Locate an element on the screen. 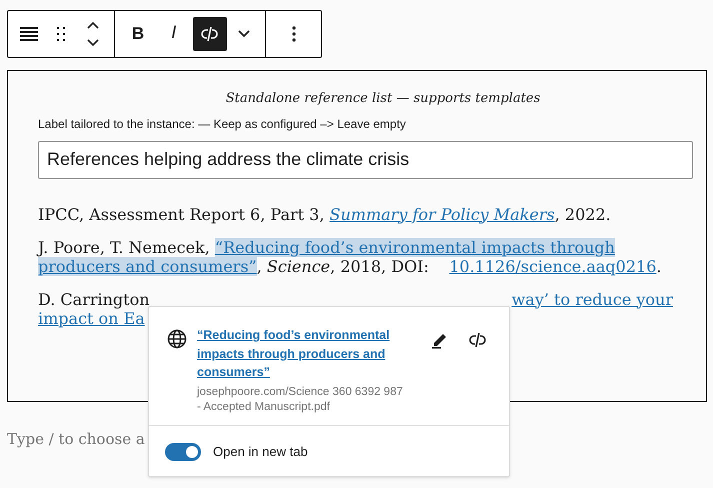 The image size is (713, 488). reference-text: IPCC, Assessment Report 6, Part 3, is located at coordinates (182, 214).